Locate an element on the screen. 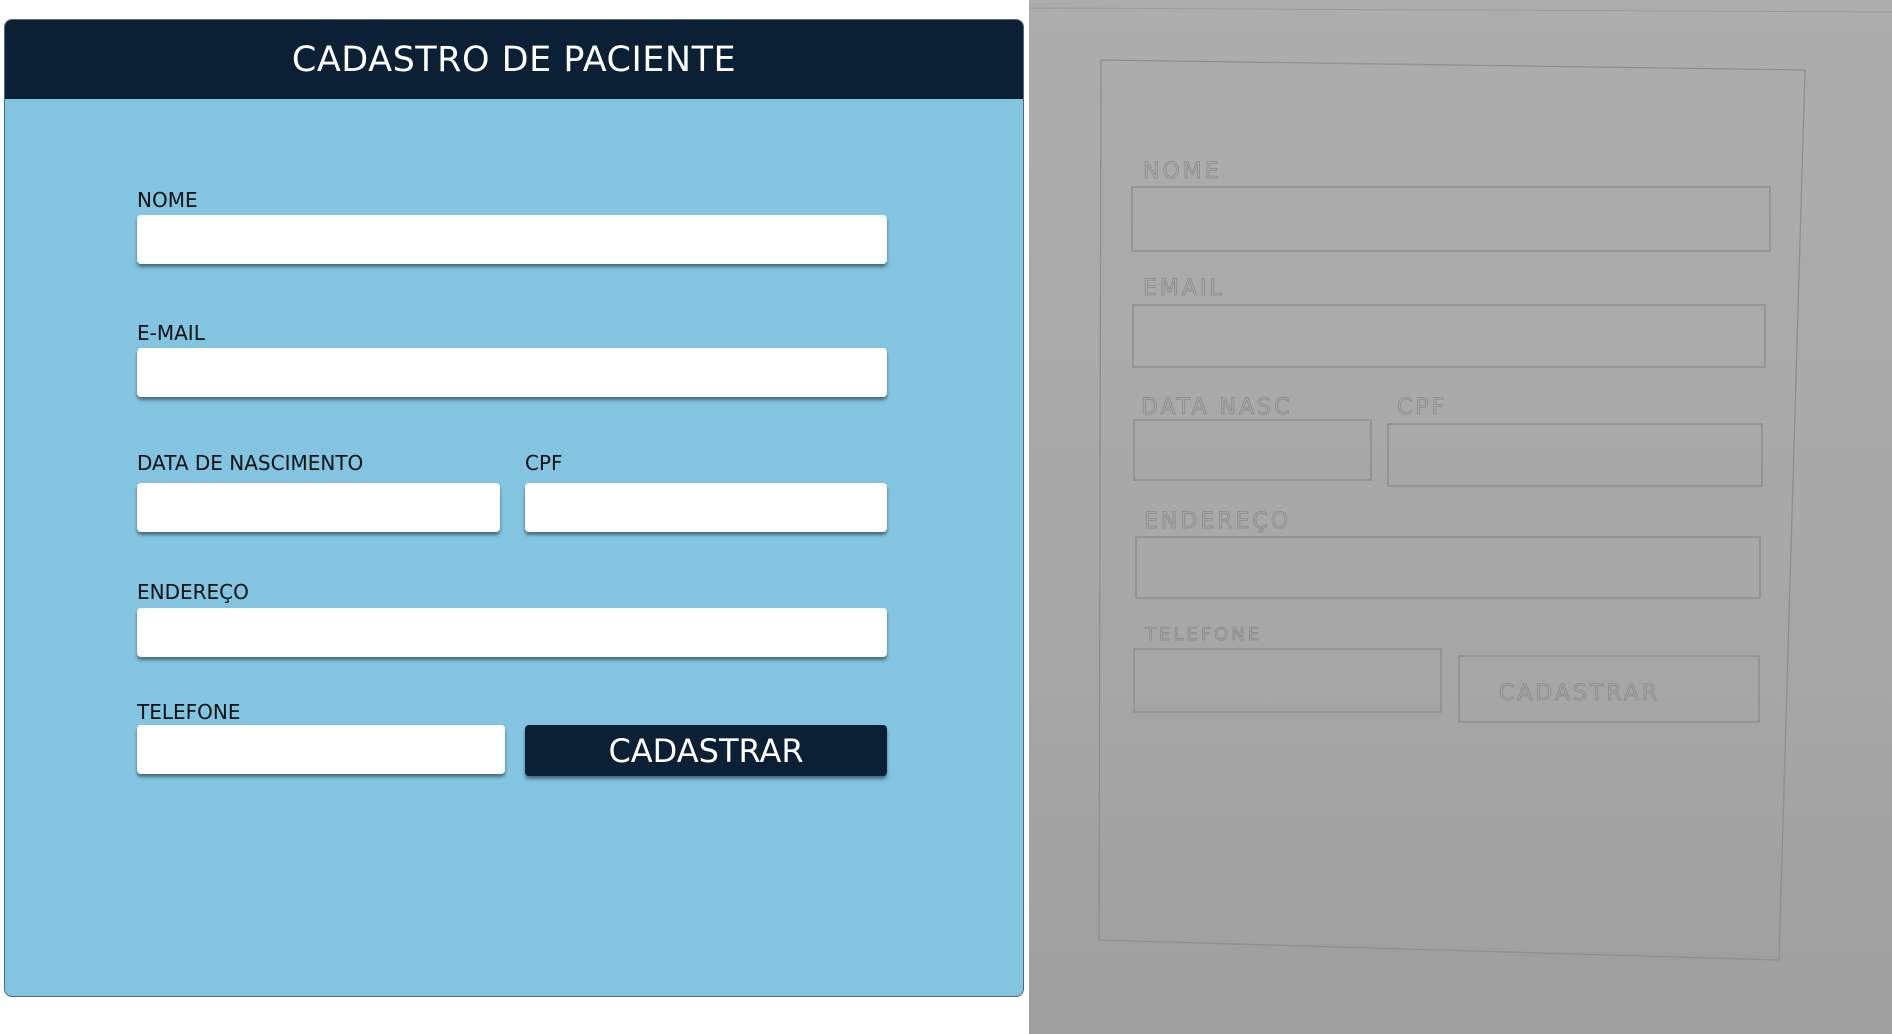 Image resolution: width=1892 pixels, height=1034 pixels. nome-input is located at coordinates (512, 239).